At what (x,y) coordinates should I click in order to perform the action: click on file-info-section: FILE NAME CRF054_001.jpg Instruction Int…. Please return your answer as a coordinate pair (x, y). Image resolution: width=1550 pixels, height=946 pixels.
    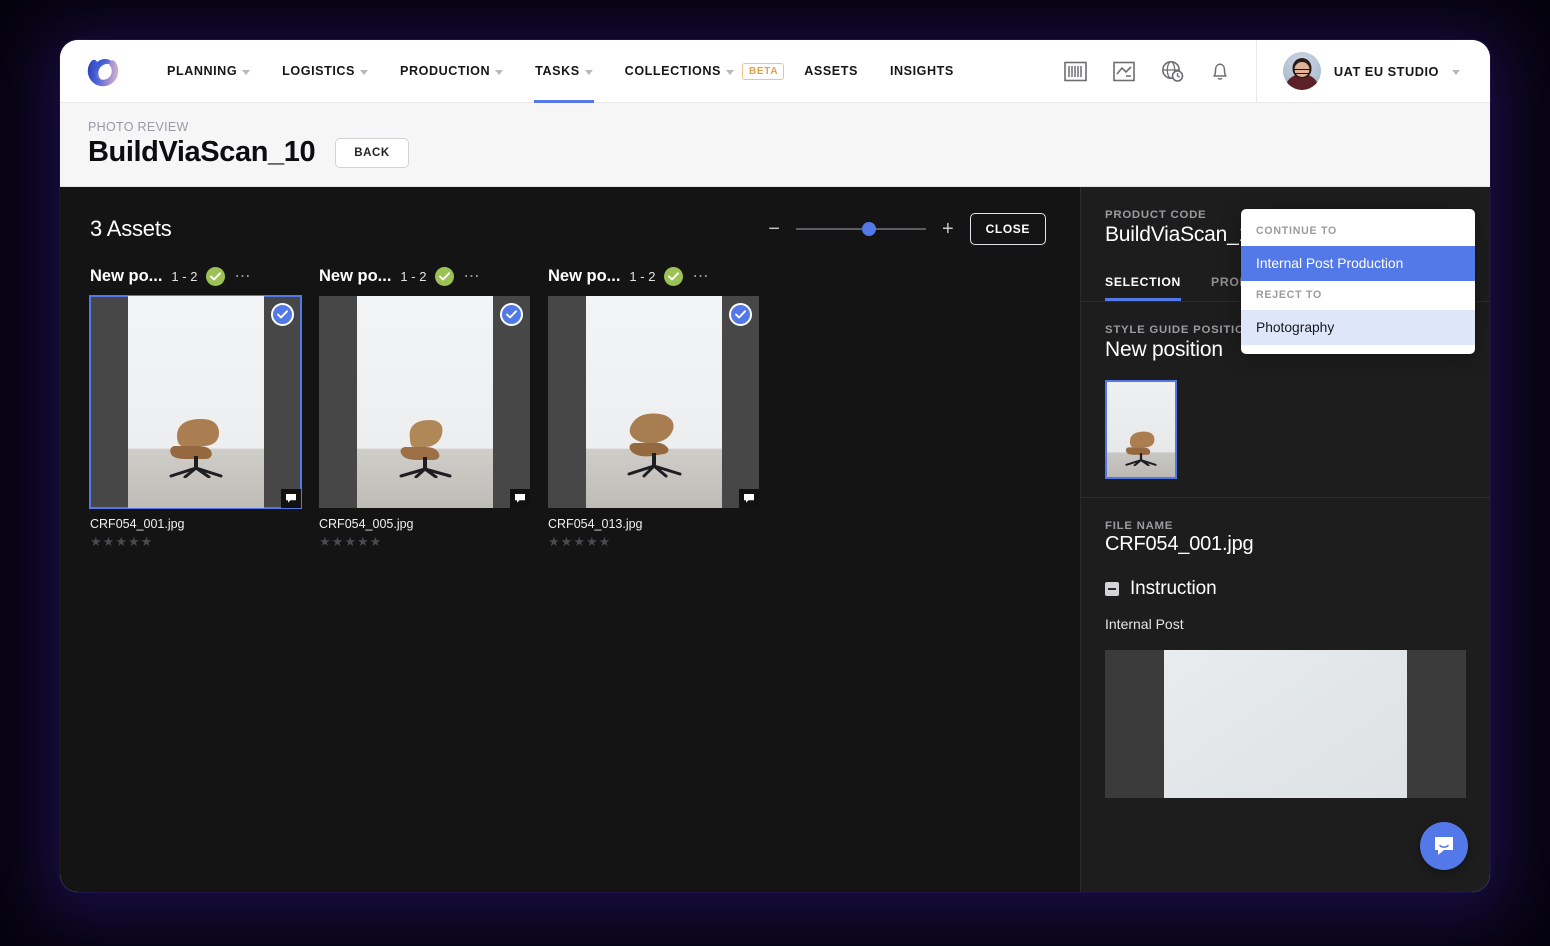
    Looking at the image, I should click on (1285, 657).